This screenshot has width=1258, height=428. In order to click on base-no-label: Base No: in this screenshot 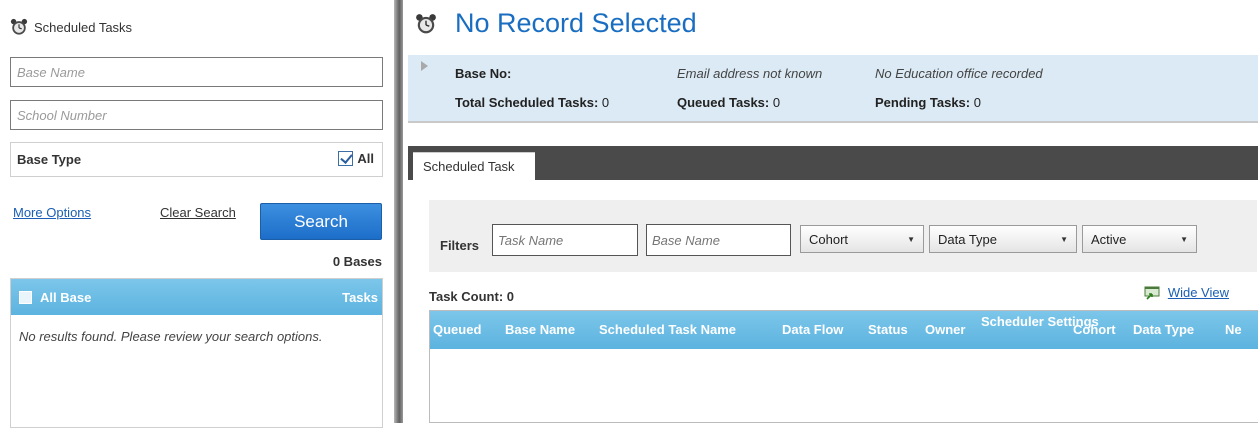, I will do `click(483, 73)`.